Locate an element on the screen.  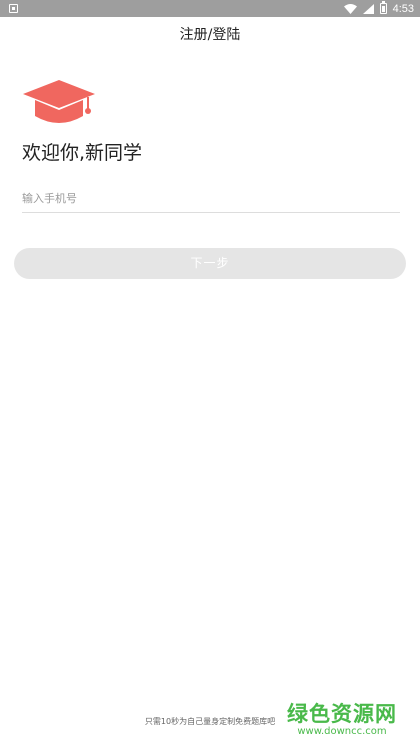
wifi-icon is located at coordinates (350, 8).